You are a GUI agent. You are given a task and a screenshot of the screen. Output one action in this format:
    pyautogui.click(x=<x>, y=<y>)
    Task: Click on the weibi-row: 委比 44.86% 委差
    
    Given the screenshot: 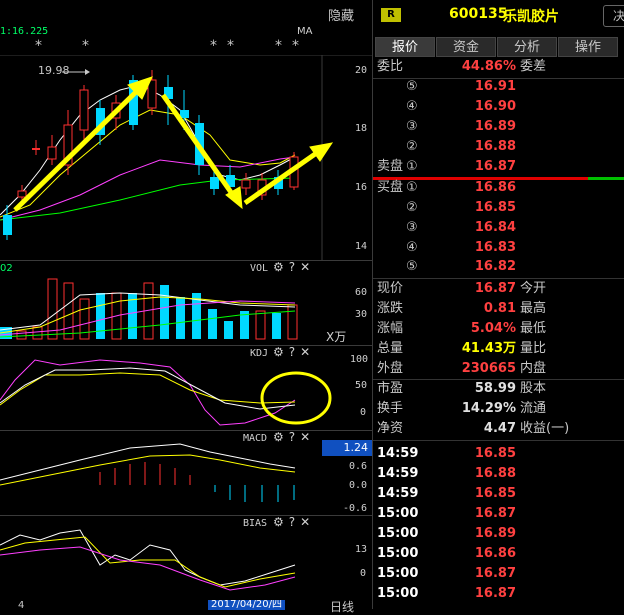 What is the action you would take?
    pyautogui.click(x=498, y=67)
    